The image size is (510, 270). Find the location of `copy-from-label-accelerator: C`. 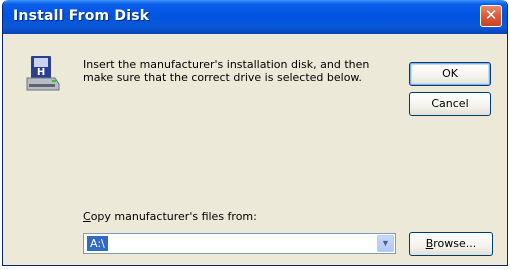

copy-from-label-accelerator: C is located at coordinates (87, 216).